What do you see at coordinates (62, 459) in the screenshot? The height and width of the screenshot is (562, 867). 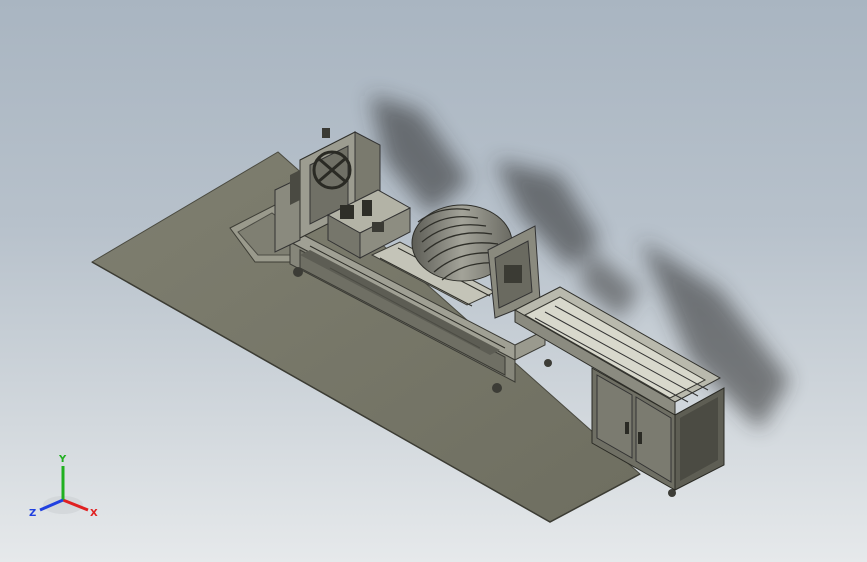 I see `y-axis-label: Y` at bounding box center [62, 459].